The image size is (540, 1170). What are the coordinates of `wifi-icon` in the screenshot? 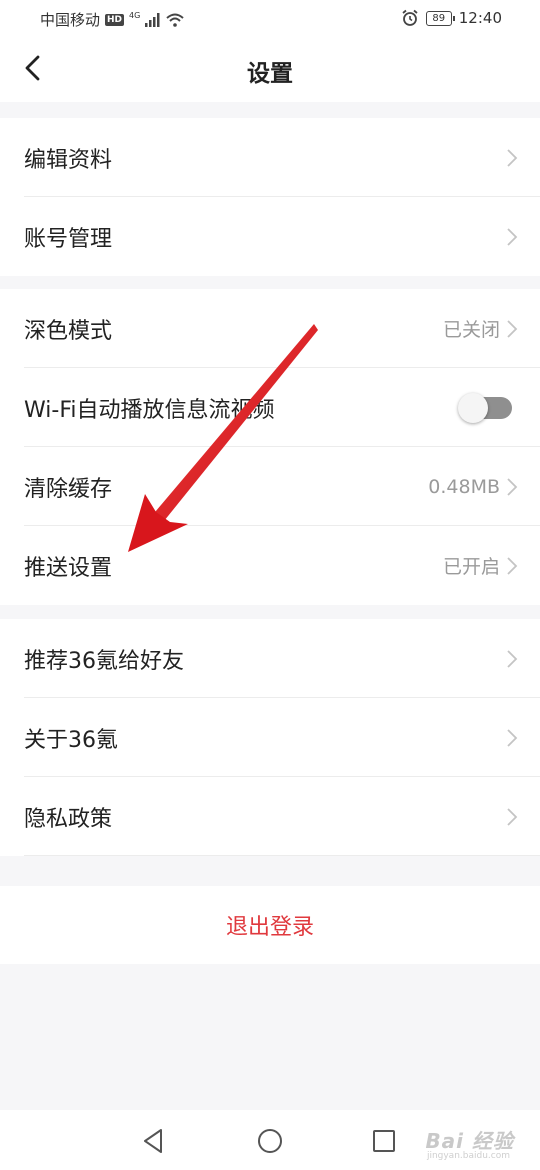 It's located at (175, 20).